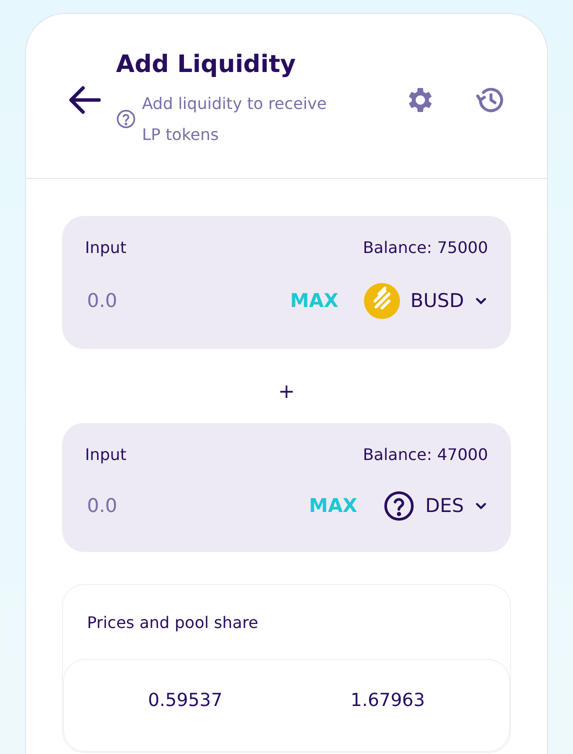  Describe the element at coordinates (435, 506) in the screenshot. I see `token-selector: DES` at that location.